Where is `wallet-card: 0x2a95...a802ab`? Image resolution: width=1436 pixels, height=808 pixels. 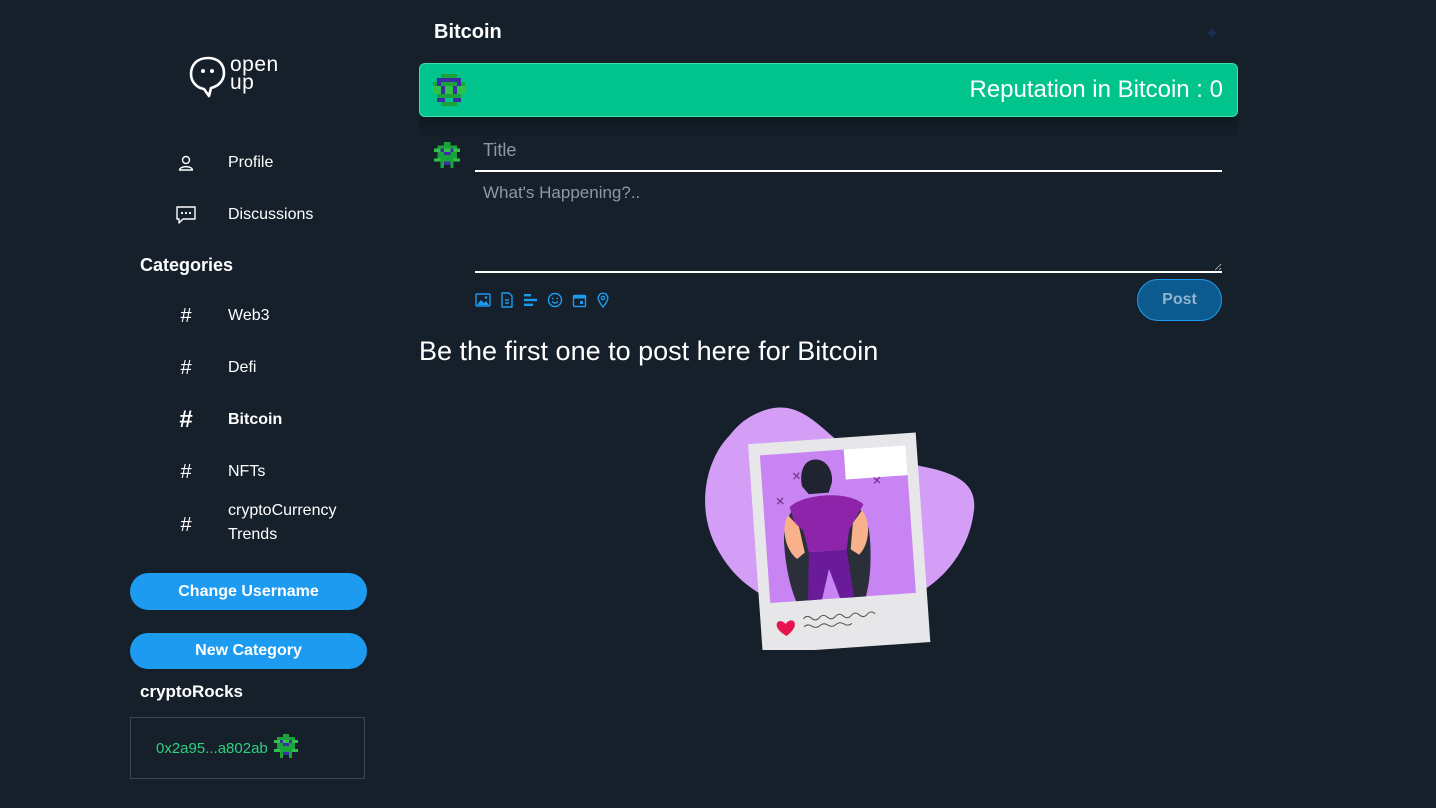 wallet-card: 0x2a95...a802ab is located at coordinates (247, 748).